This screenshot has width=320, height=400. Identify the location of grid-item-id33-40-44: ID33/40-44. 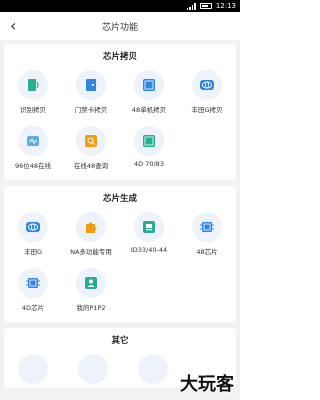
(149, 236).